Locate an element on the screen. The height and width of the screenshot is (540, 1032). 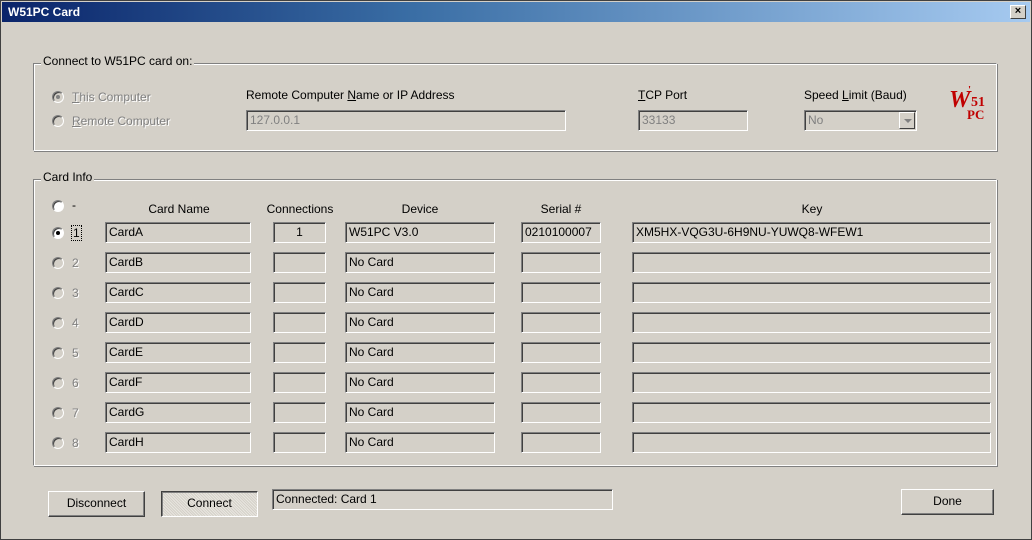
speed-limit-value: No is located at coordinates (816, 120).